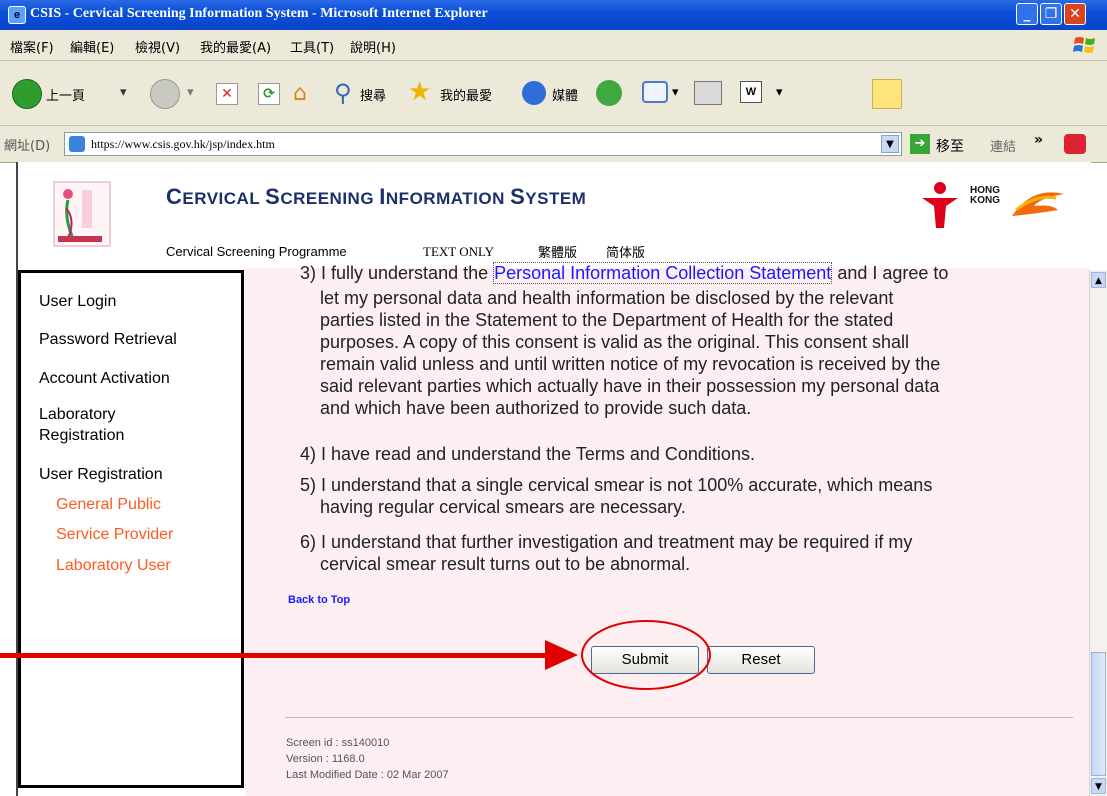 The image size is (1107, 796). Describe the element at coordinates (343, 93) in the screenshot. I see `search-icon: ⚲` at that location.